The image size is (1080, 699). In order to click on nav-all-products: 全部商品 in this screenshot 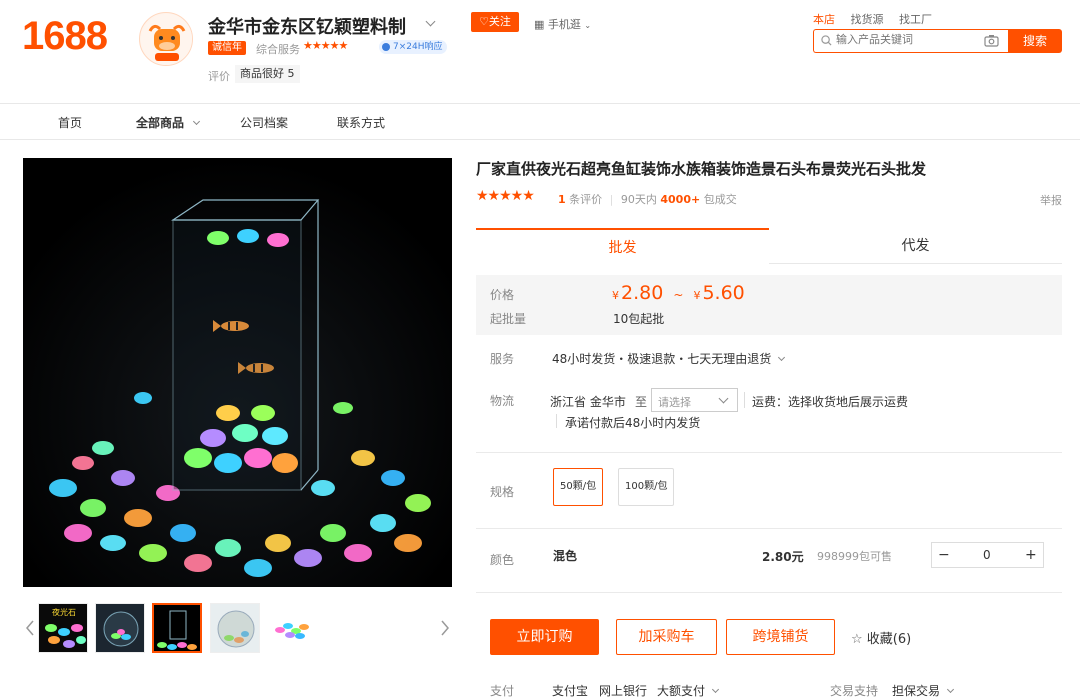, I will do `click(168, 122)`.